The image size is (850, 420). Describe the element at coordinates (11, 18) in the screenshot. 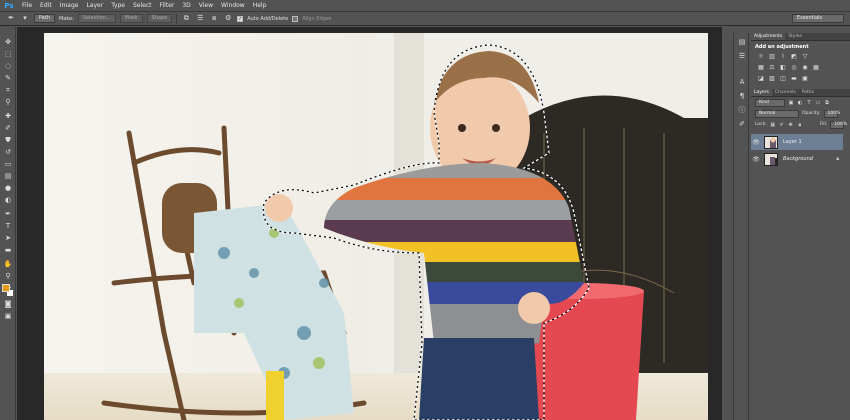

I see `pen-tool-preset-icon: ✒` at that location.